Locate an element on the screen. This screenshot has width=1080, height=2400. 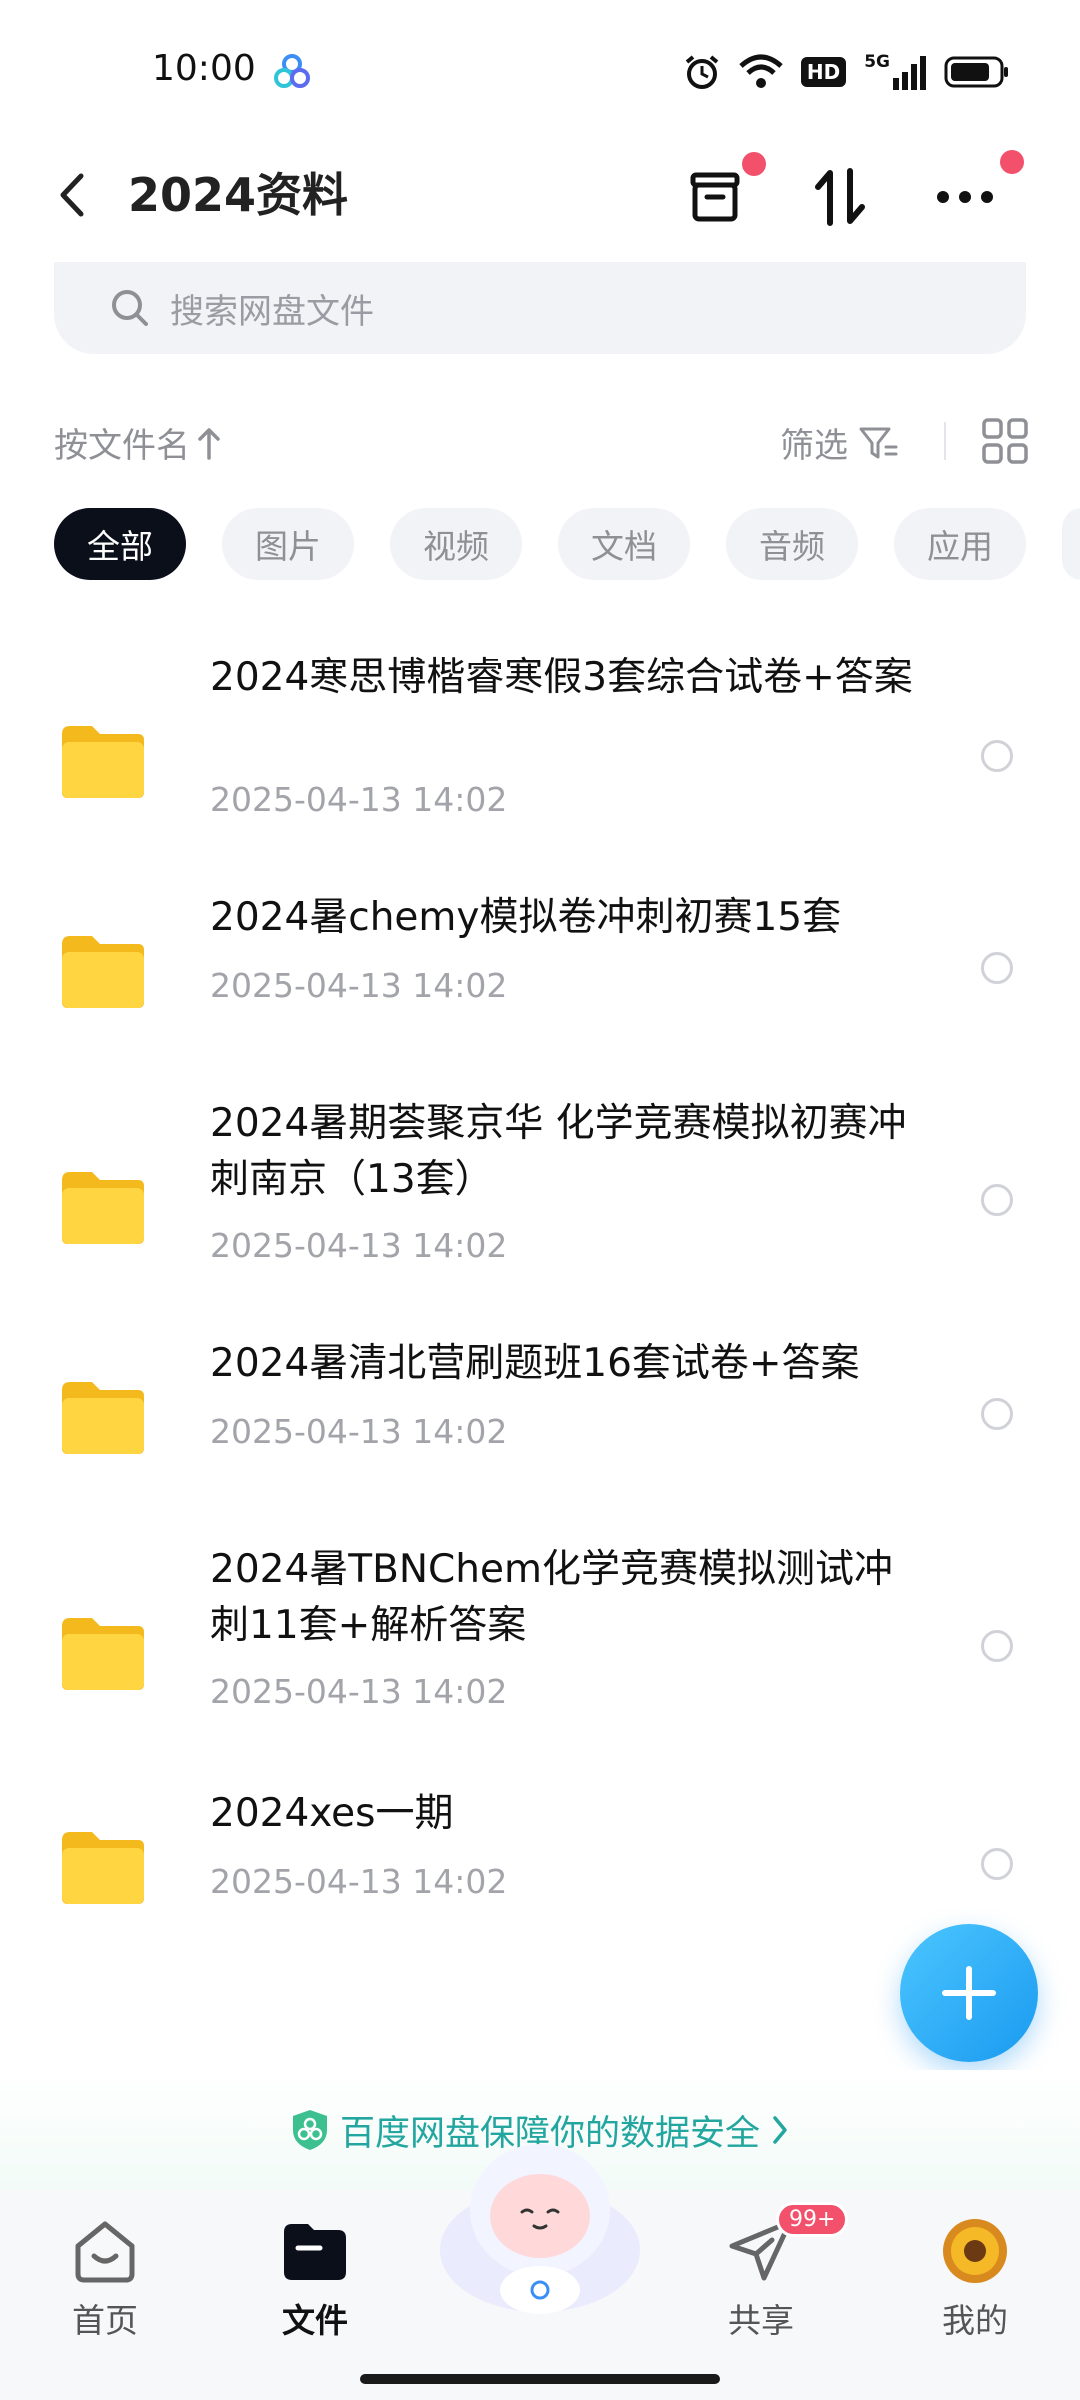
search-icon is located at coordinates (130, 308).